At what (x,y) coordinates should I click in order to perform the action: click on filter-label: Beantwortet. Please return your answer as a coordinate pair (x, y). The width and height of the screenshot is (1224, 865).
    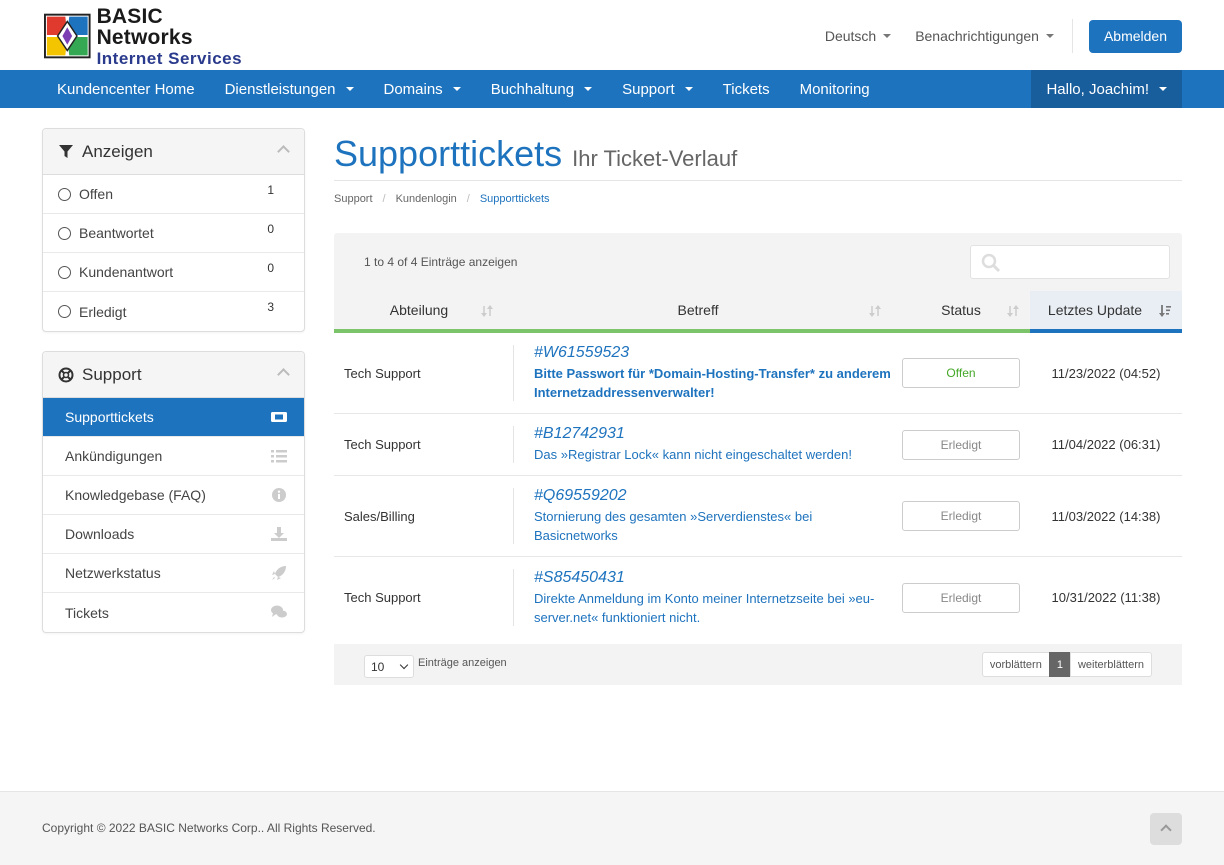
    Looking at the image, I should click on (116, 233).